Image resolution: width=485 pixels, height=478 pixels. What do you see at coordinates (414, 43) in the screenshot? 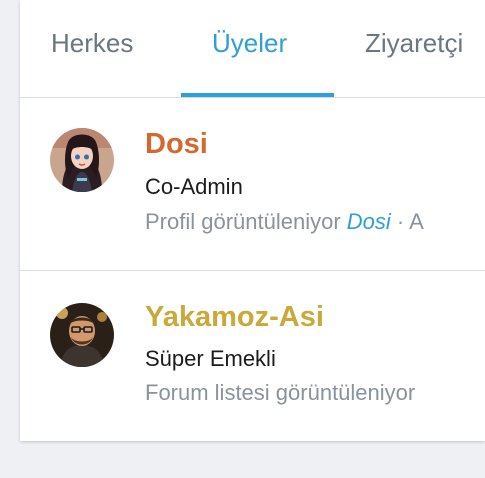
I see `tab-guests: Ziyaretçi` at bounding box center [414, 43].